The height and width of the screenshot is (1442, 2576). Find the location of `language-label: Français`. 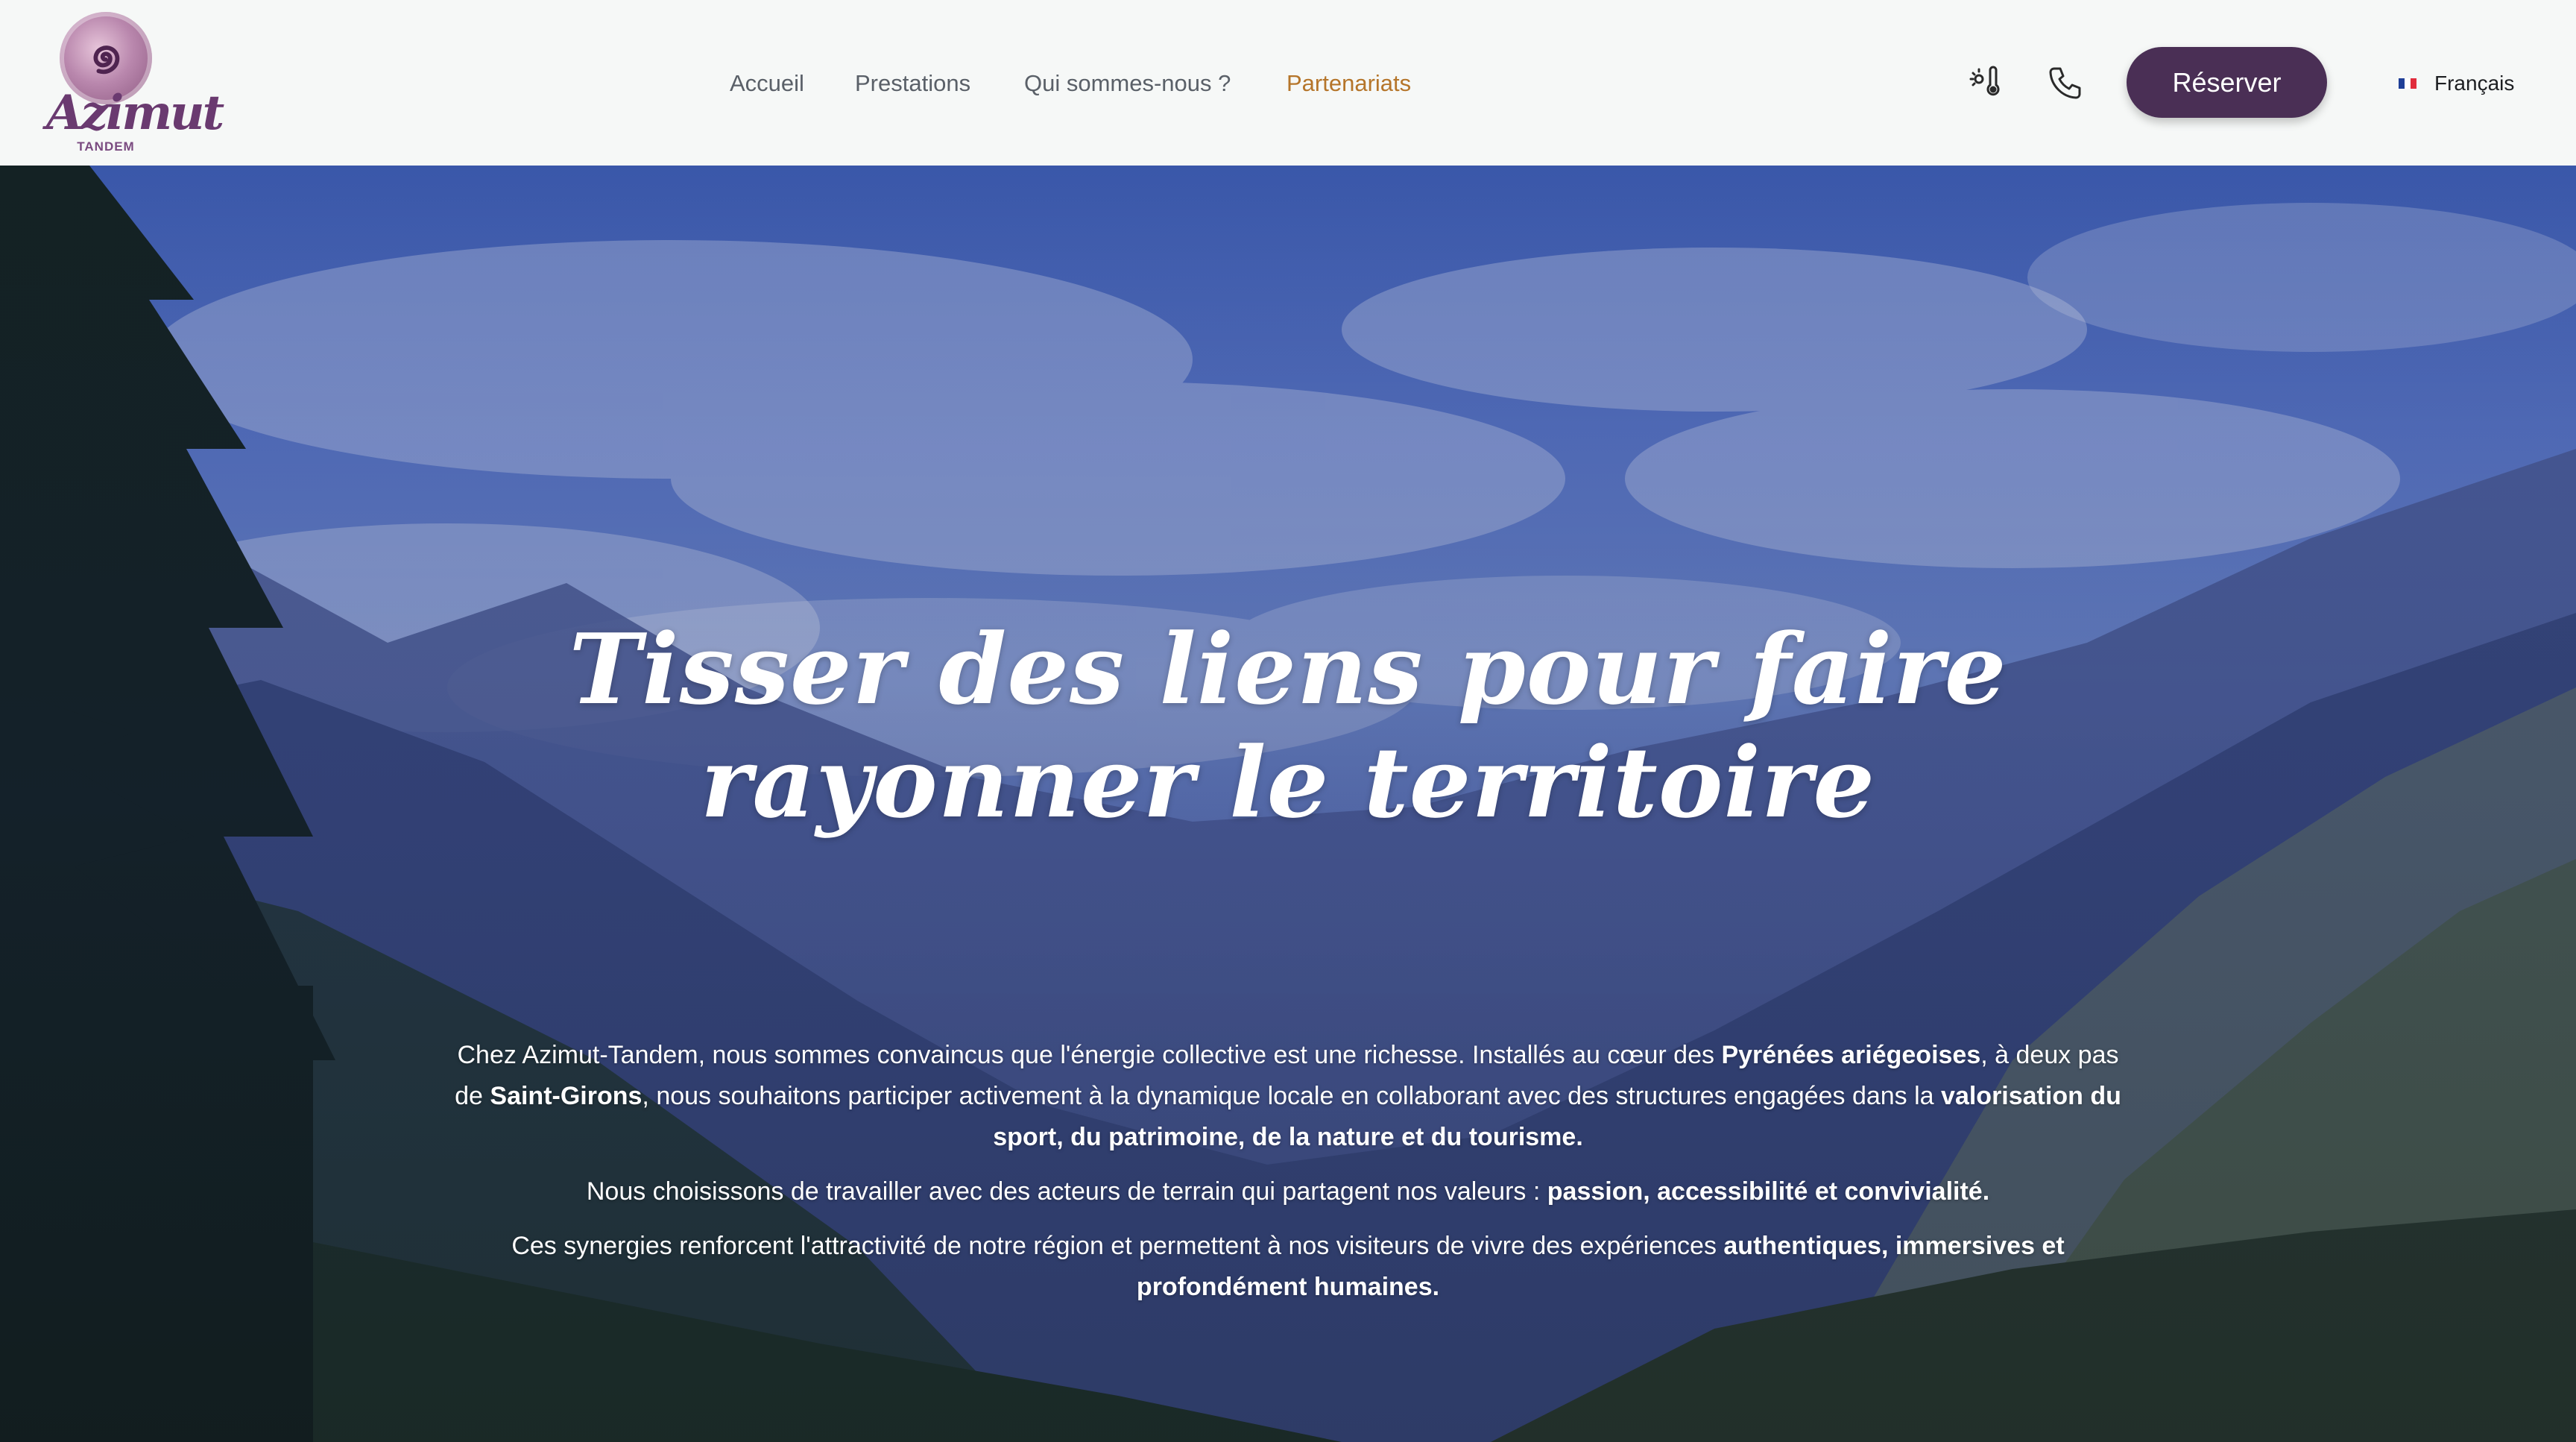

language-label: Français is located at coordinates (2474, 83).